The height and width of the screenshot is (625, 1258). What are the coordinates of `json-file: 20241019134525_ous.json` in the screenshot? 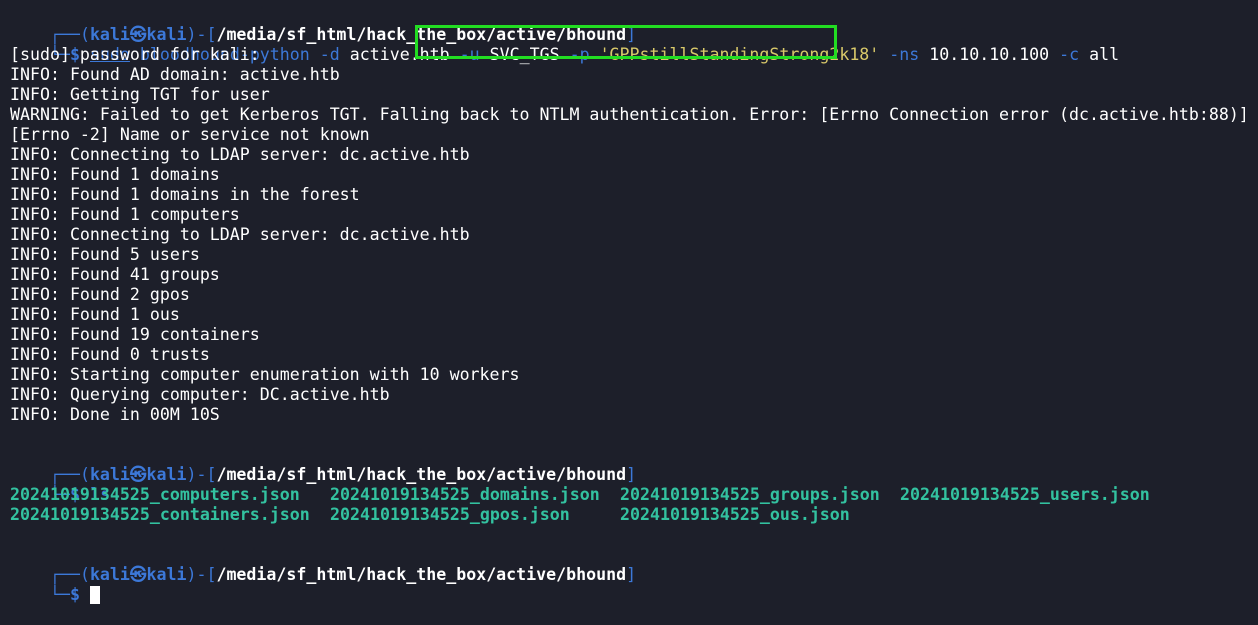 It's located at (735, 514).